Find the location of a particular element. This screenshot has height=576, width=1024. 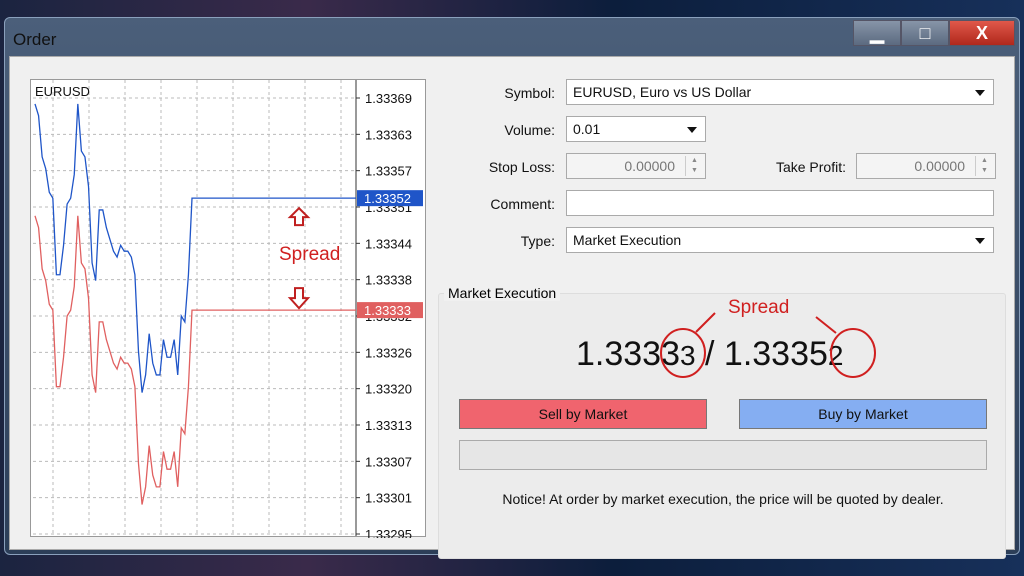

ask-price-tag-label: 1.33352 is located at coordinates (387, 198).